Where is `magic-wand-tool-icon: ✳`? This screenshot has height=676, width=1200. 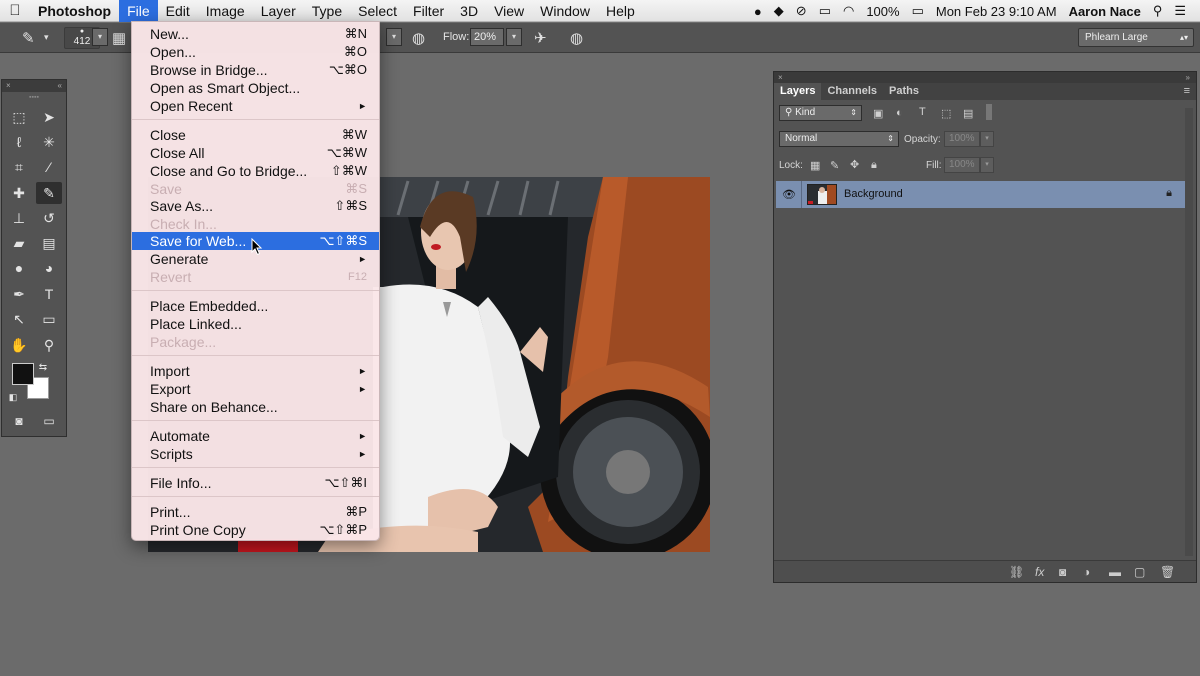 magic-wand-tool-icon: ✳ is located at coordinates (49, 142).